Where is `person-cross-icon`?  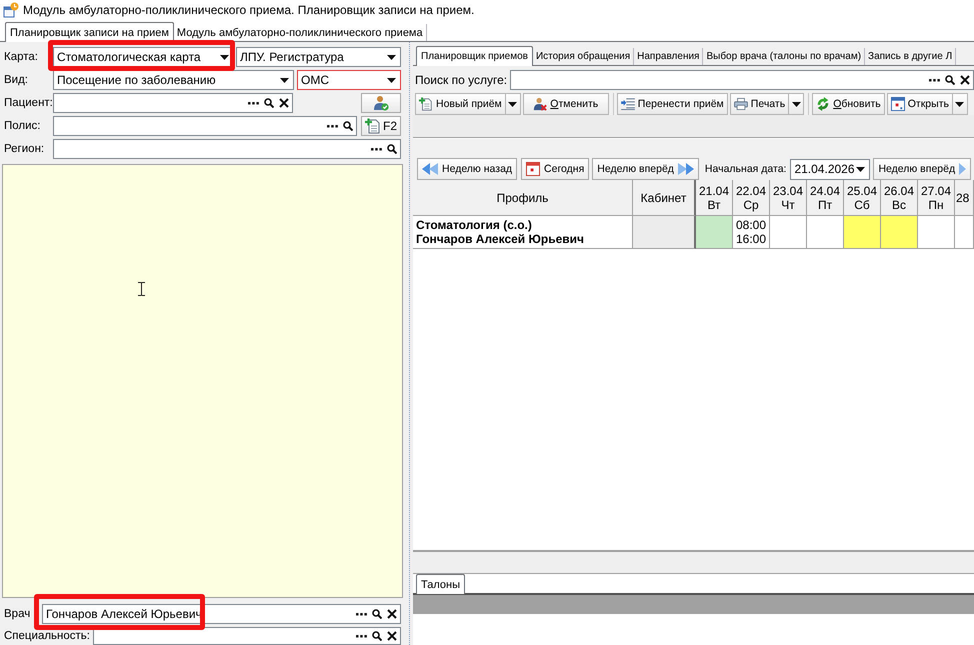
person-cross-icon is located at coordinates (540, 104).